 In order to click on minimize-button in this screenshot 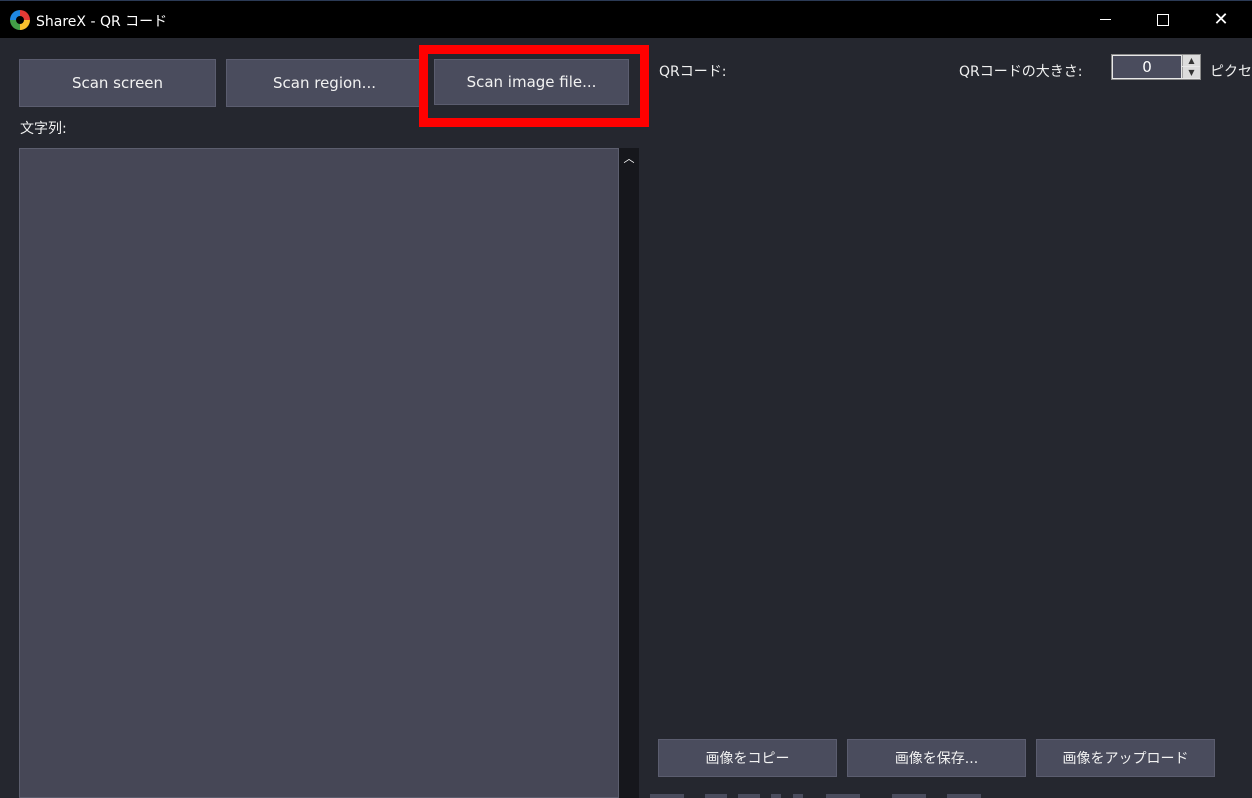, I will do `click(1105, 19)`.